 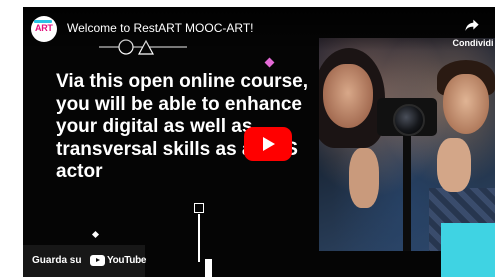 I want to click on watch-on-youtube-button: Guarda su YouTube, so click(x=85, y=261).